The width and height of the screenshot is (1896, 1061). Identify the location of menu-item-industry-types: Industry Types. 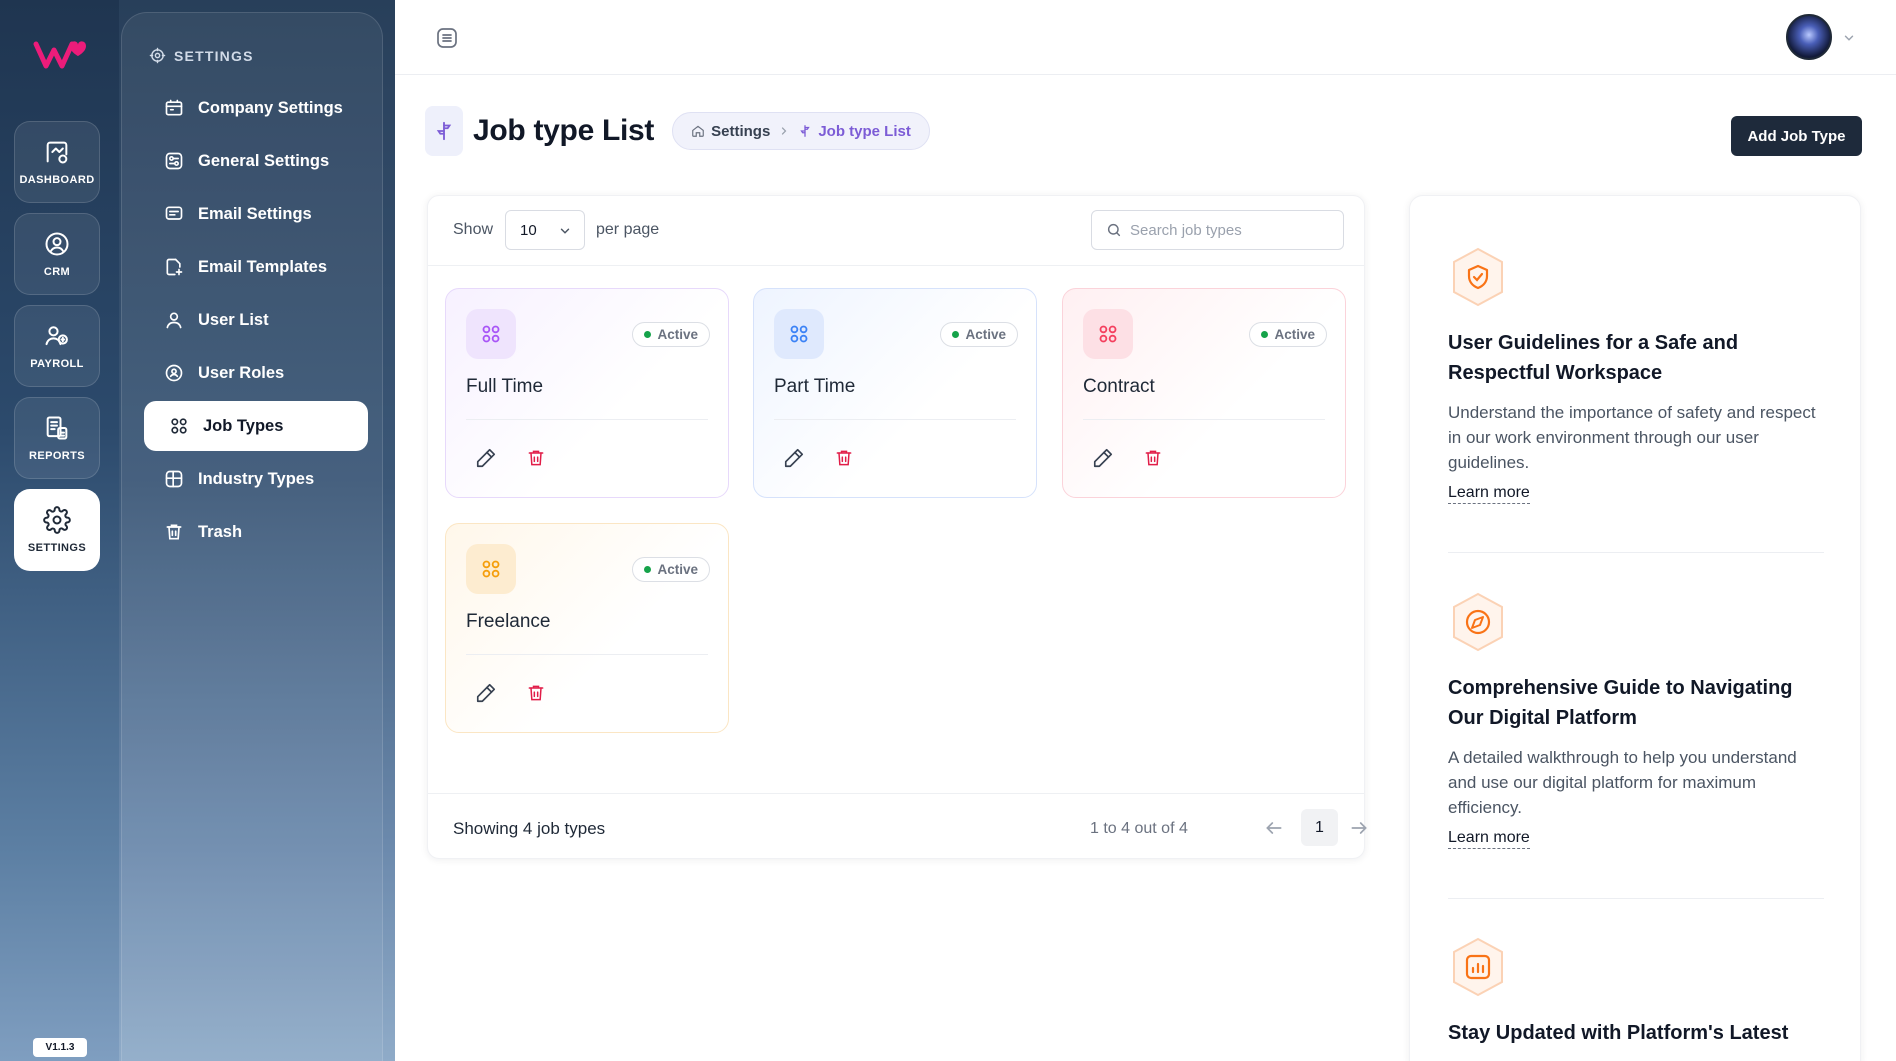
(256, 479).